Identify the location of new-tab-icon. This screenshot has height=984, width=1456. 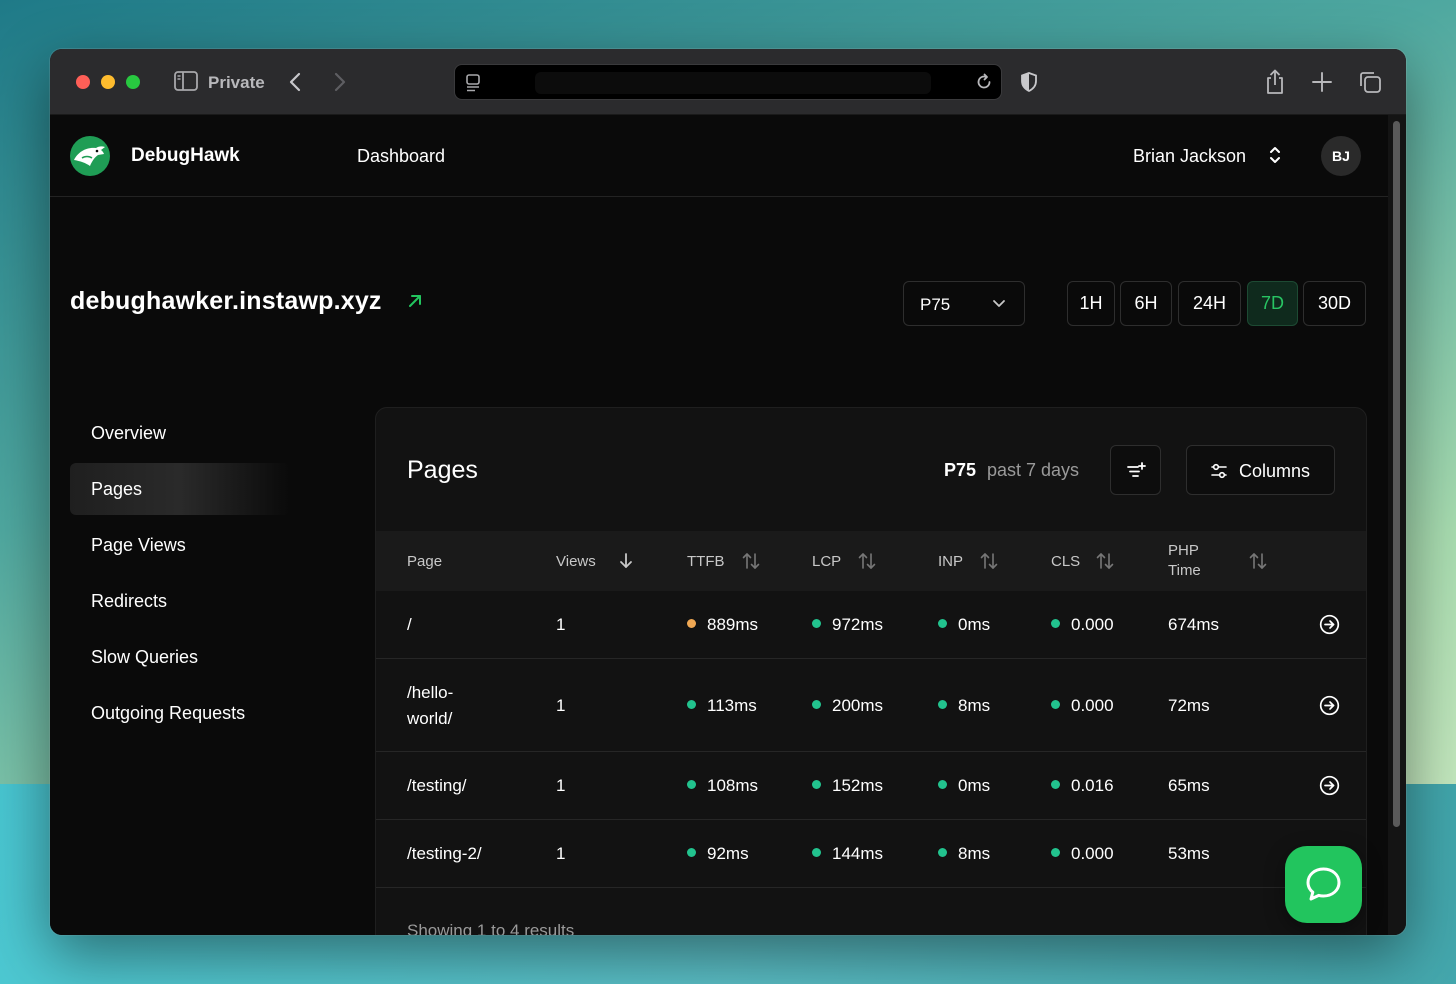
(1322, 82).